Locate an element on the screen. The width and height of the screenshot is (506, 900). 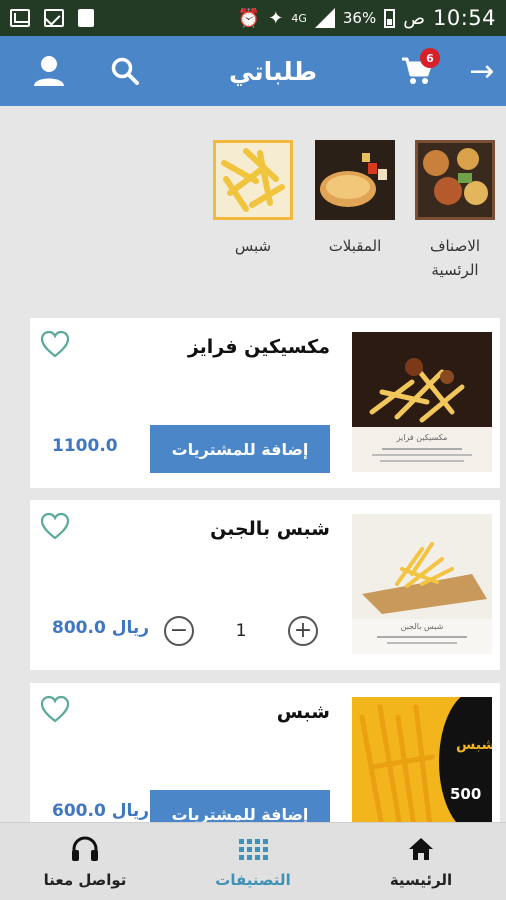
back-button: → is located at coordinates (482, 71).